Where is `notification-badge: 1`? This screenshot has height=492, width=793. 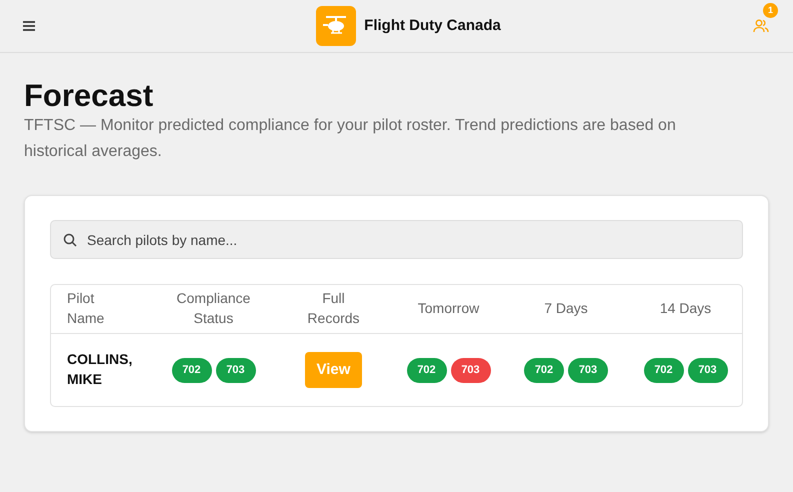
notification-badge: 1 is located at coordinates (770, 10).